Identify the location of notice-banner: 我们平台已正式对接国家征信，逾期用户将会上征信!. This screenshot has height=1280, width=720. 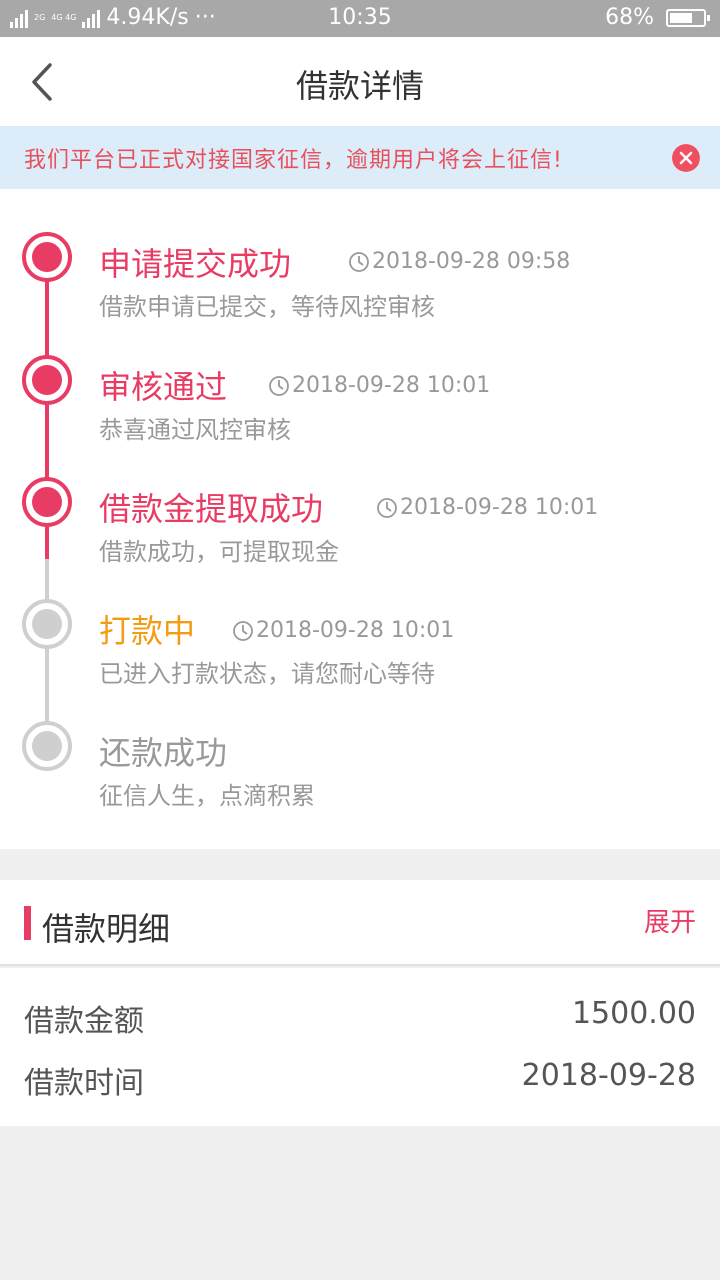
(360, 157).